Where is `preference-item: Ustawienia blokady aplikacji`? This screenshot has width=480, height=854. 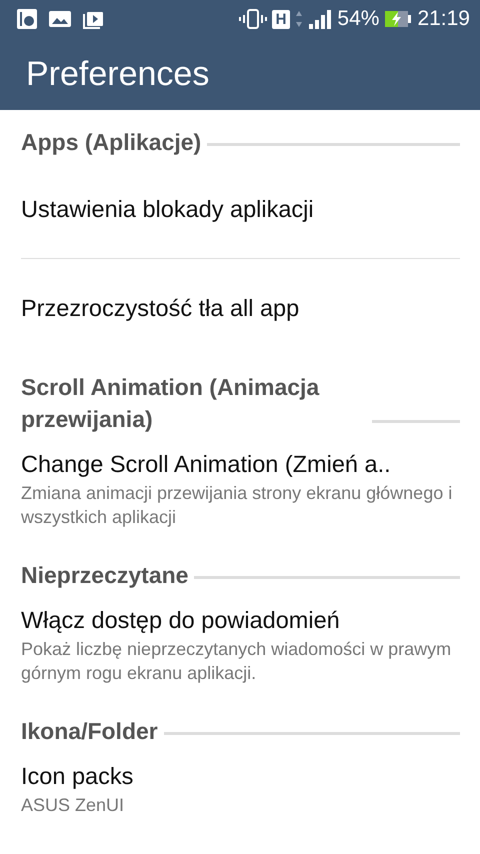
preference-item: Ustawienia blokady aplikacji is located at coordinates (240, 212).